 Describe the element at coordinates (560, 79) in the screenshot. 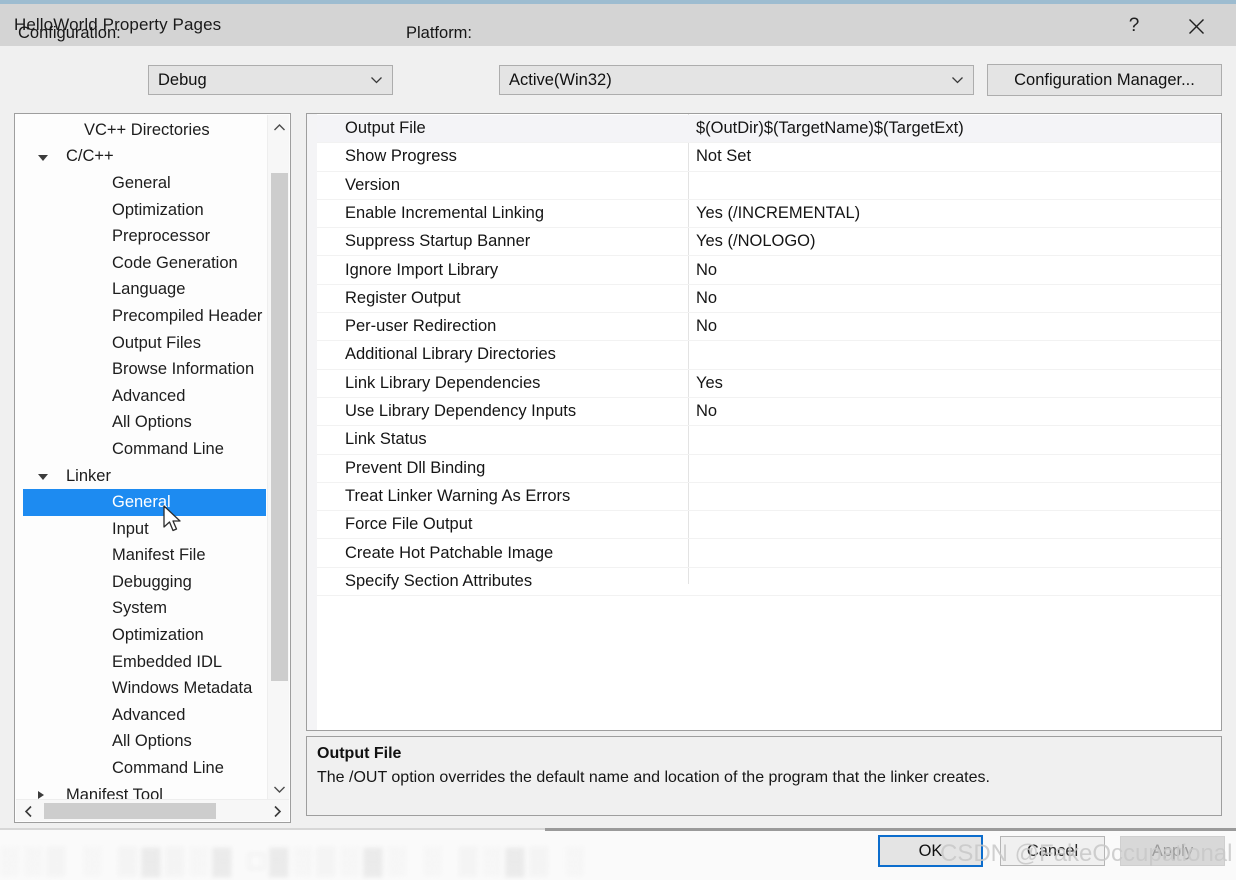

I see `platform-value: Active(Win32)` at that location.